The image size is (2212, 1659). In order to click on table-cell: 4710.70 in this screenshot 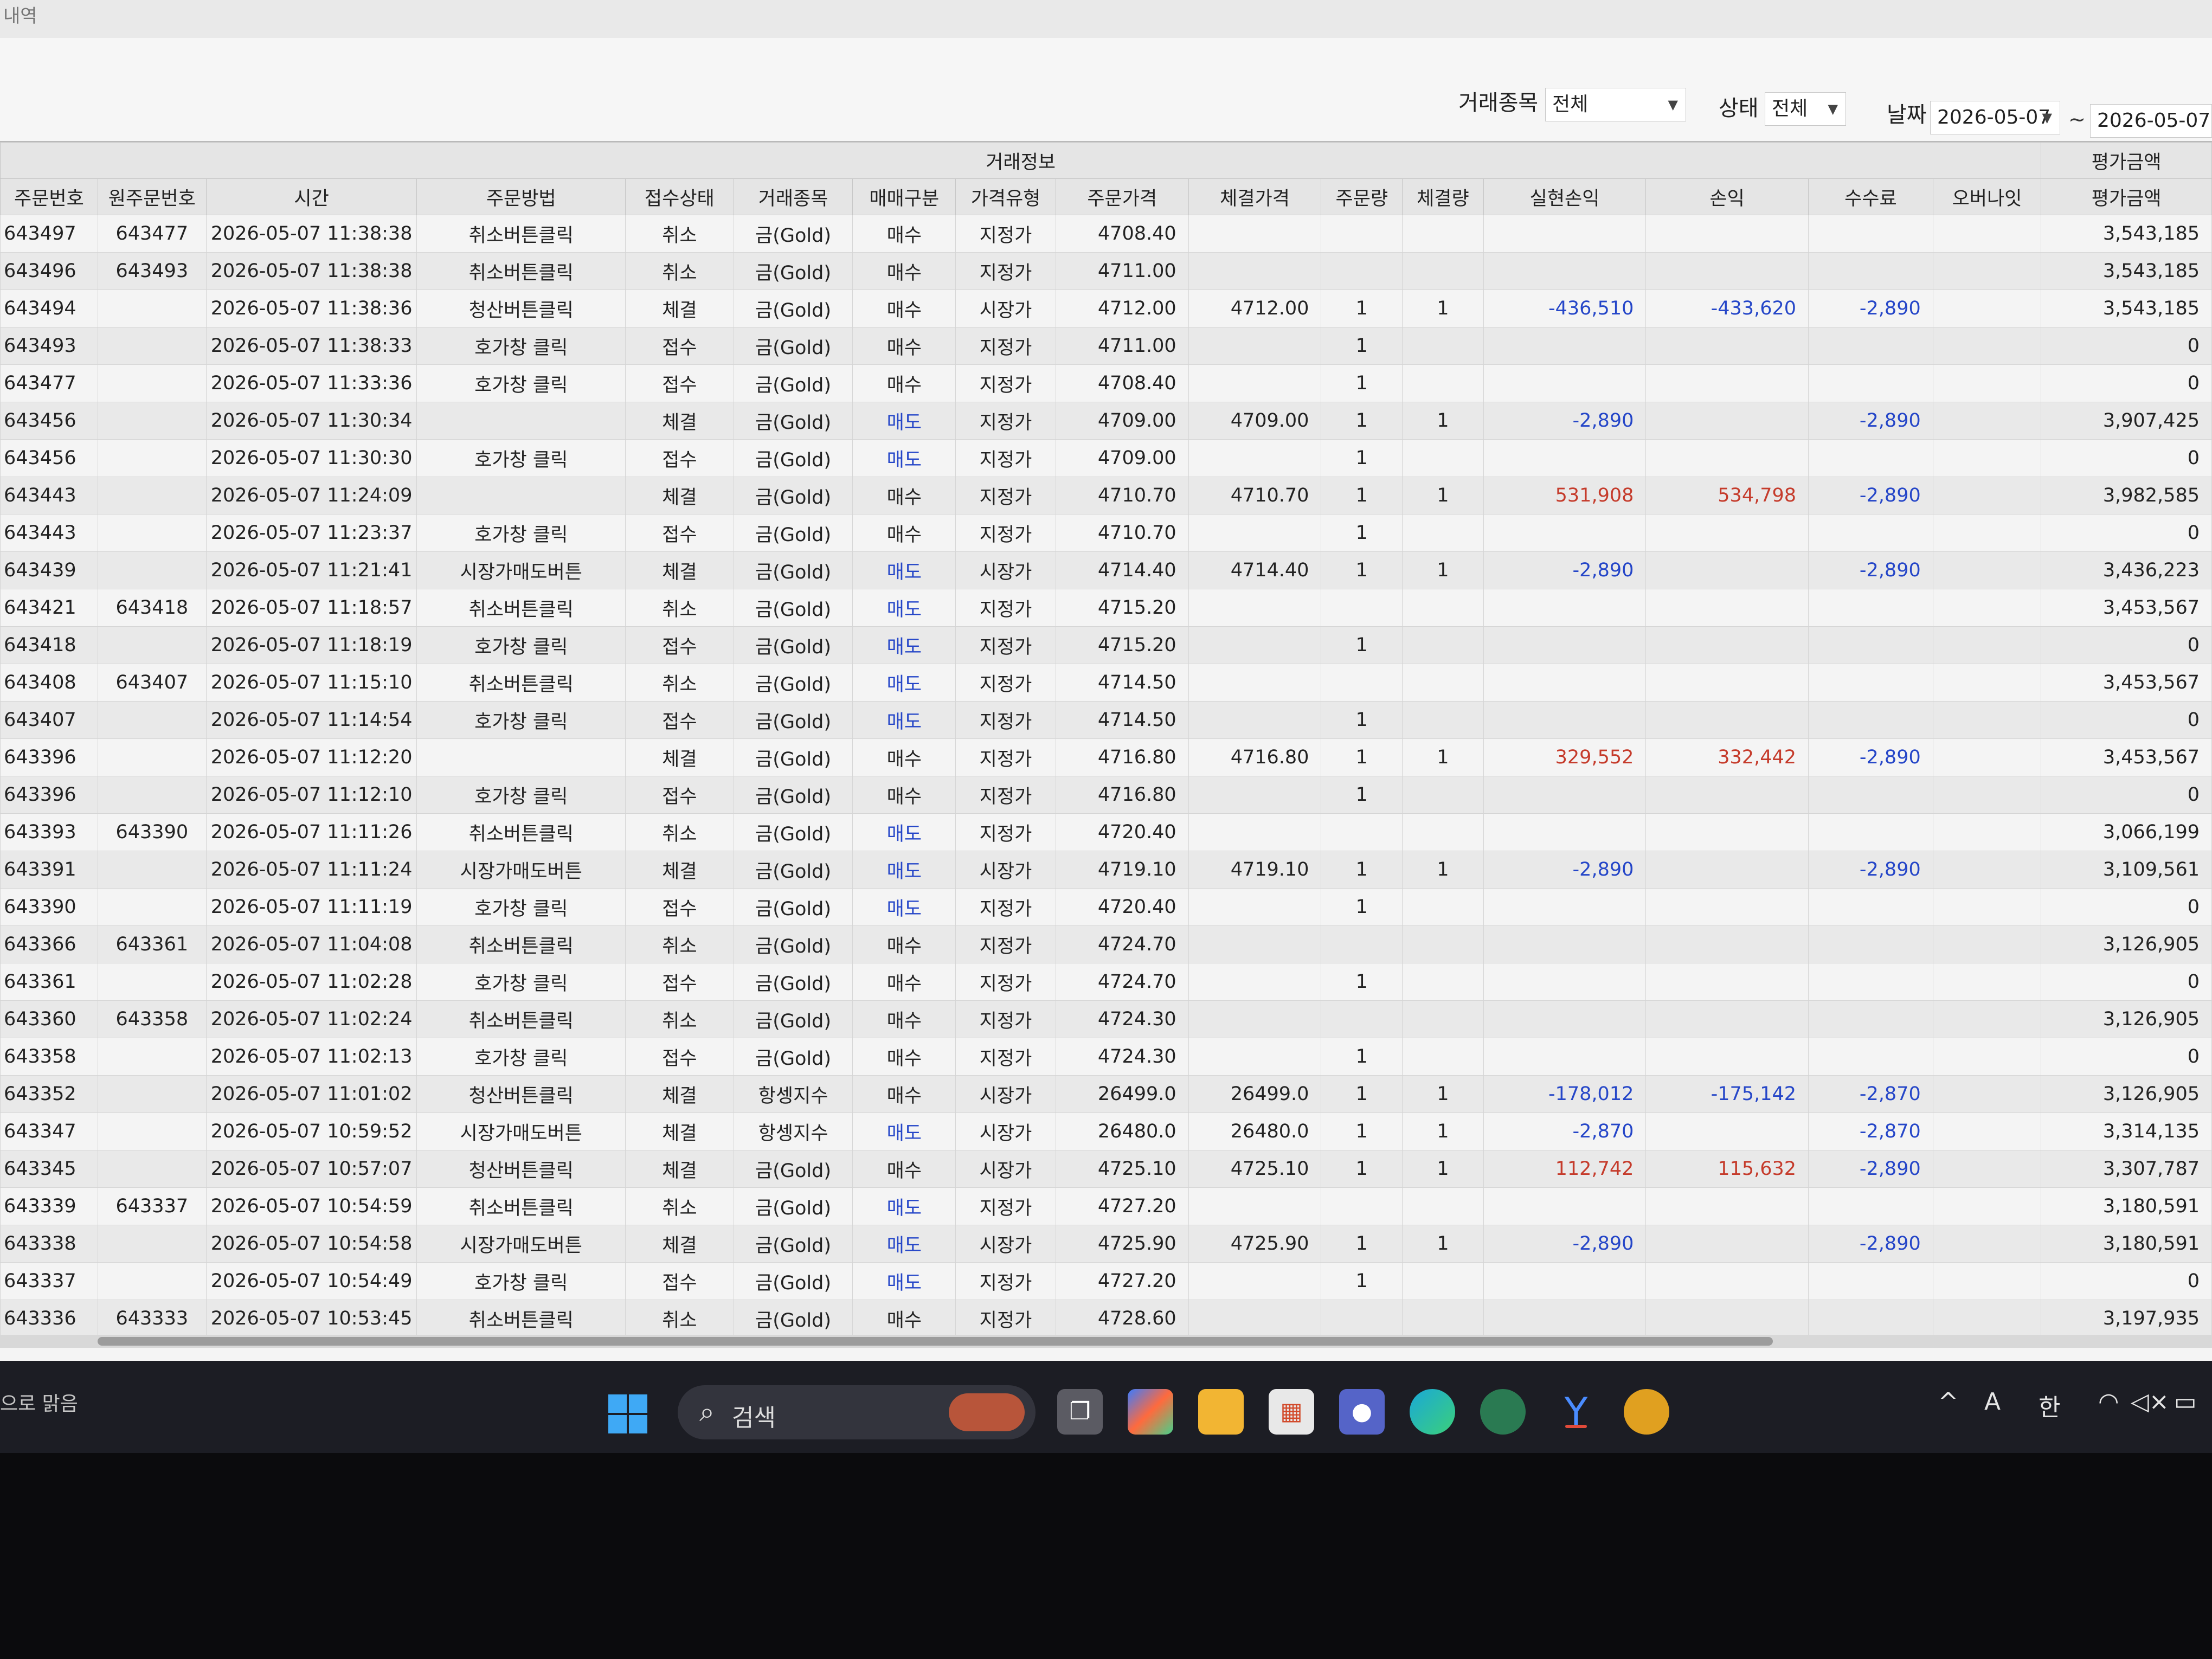, I will do `click(1255, 496)`.